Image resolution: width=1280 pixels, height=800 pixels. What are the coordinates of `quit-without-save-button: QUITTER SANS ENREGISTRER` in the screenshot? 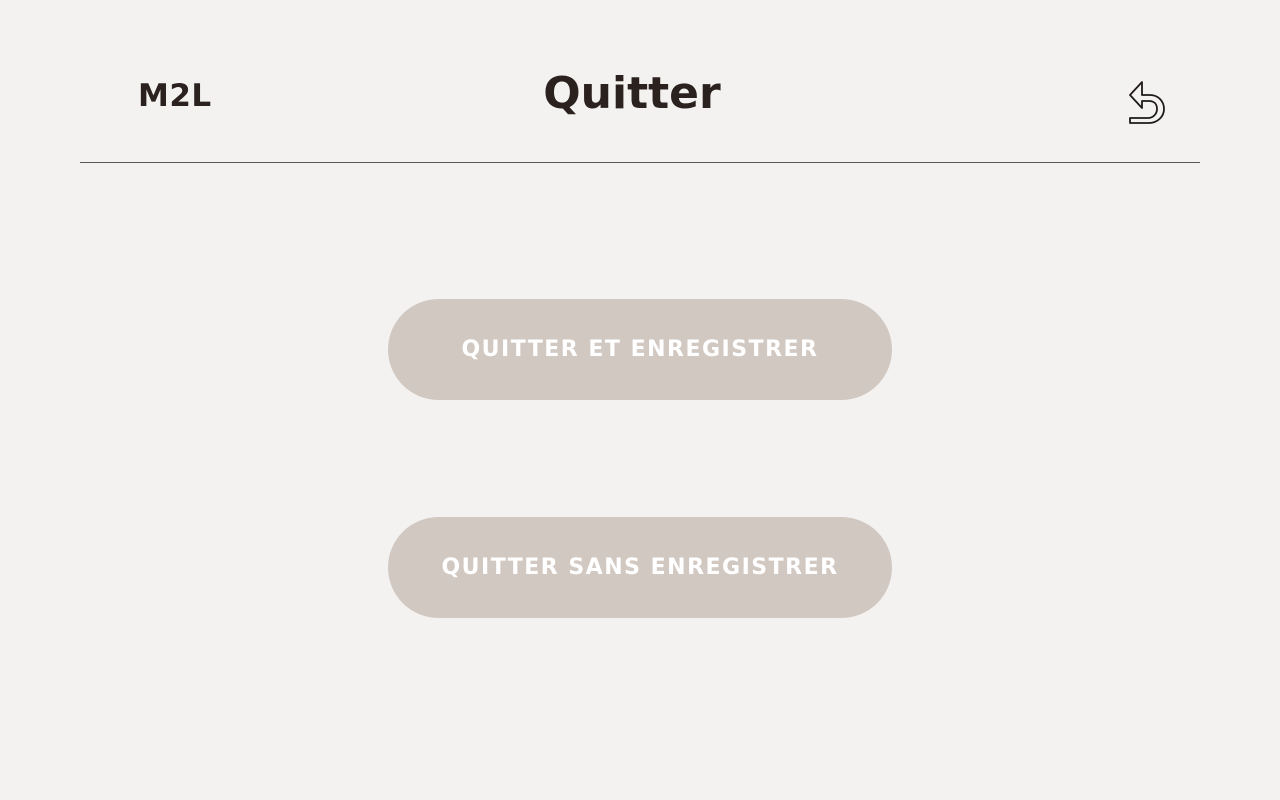 It's located at (640, 567).